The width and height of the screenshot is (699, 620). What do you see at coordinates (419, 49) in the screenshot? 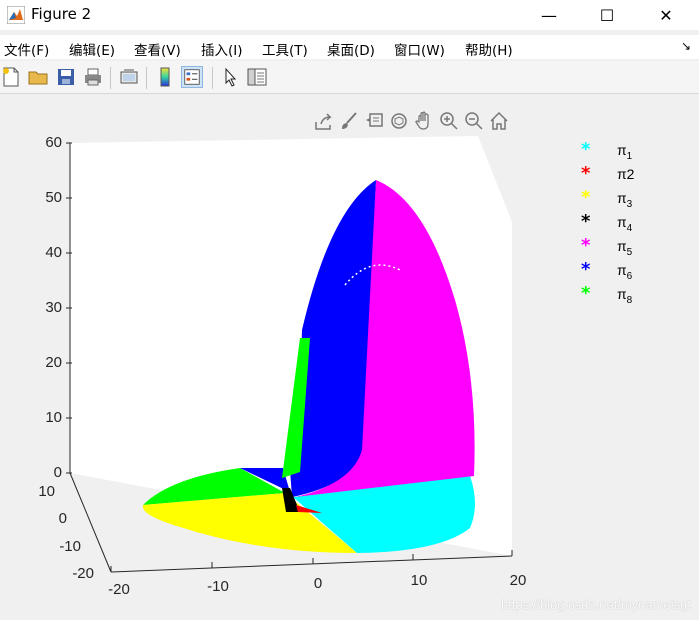
I see `menu-window: 窗口(W)` at bounding box center [419, 49].